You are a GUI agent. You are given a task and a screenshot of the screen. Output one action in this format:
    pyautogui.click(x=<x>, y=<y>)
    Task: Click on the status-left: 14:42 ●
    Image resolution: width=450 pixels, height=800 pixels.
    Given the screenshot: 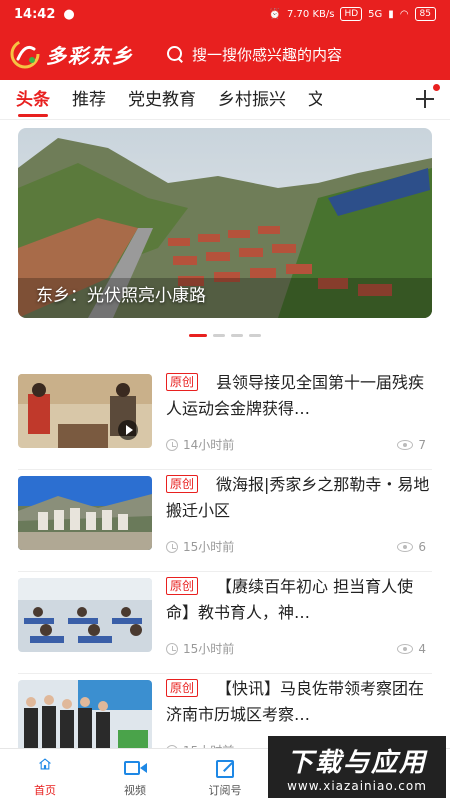 What is the action you would take?
    pyautogui.click(x=44, y=14)
    